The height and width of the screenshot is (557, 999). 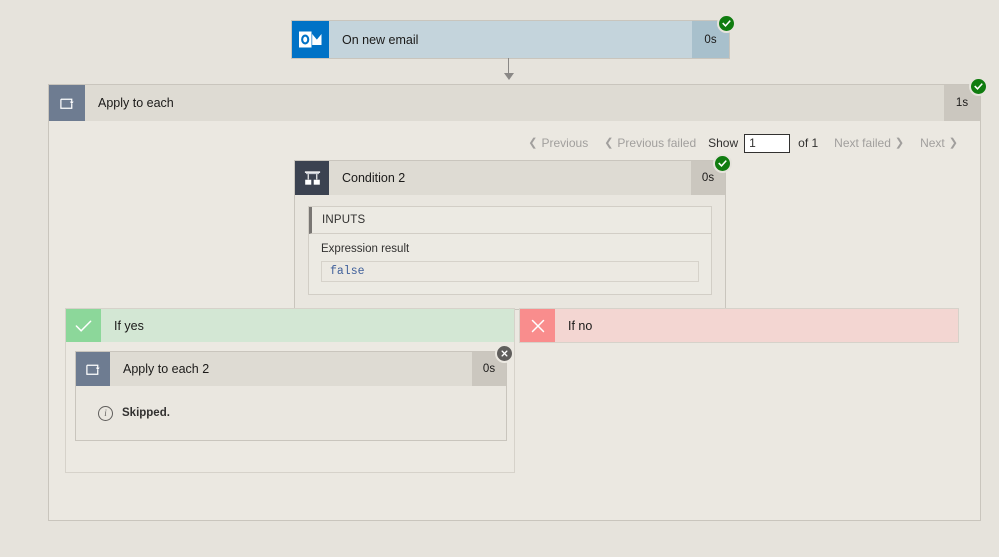 I want to click on nested-action-title: Apply to each 2, so click(x=291, y=369).